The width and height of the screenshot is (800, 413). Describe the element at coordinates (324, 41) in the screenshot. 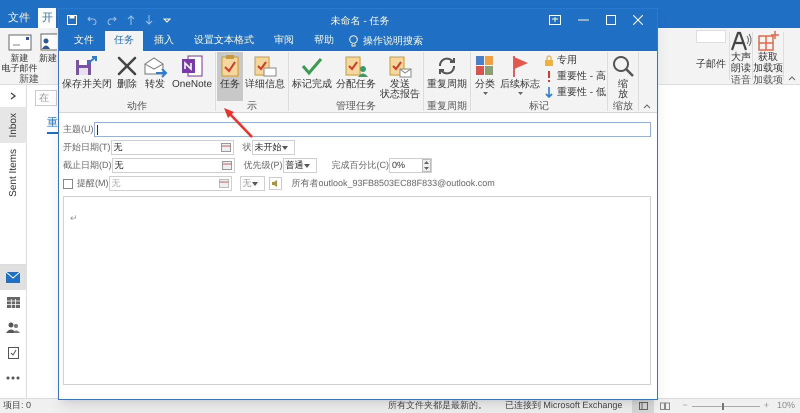

I see `ribbon-tab: 帮助` at that location.